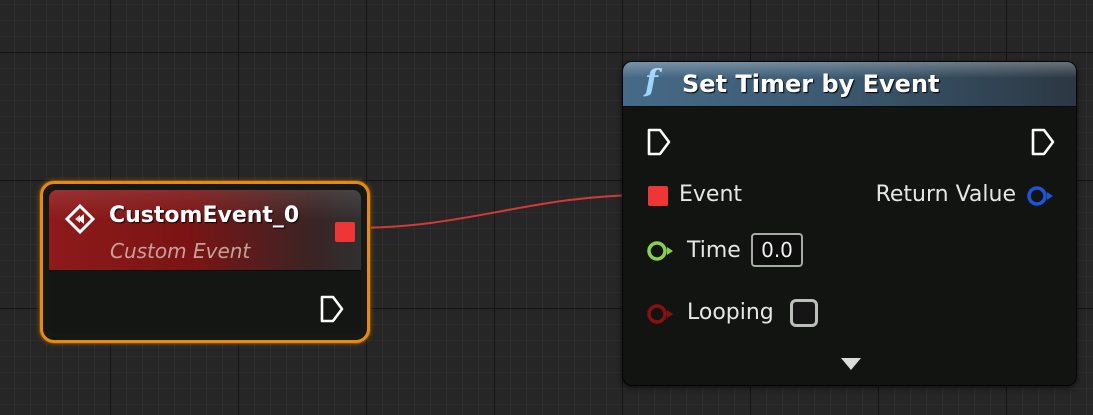 The height and width of the screenshot is (415, 1093). I want to click on looping-bool-pin-icon, so click(660, 314).